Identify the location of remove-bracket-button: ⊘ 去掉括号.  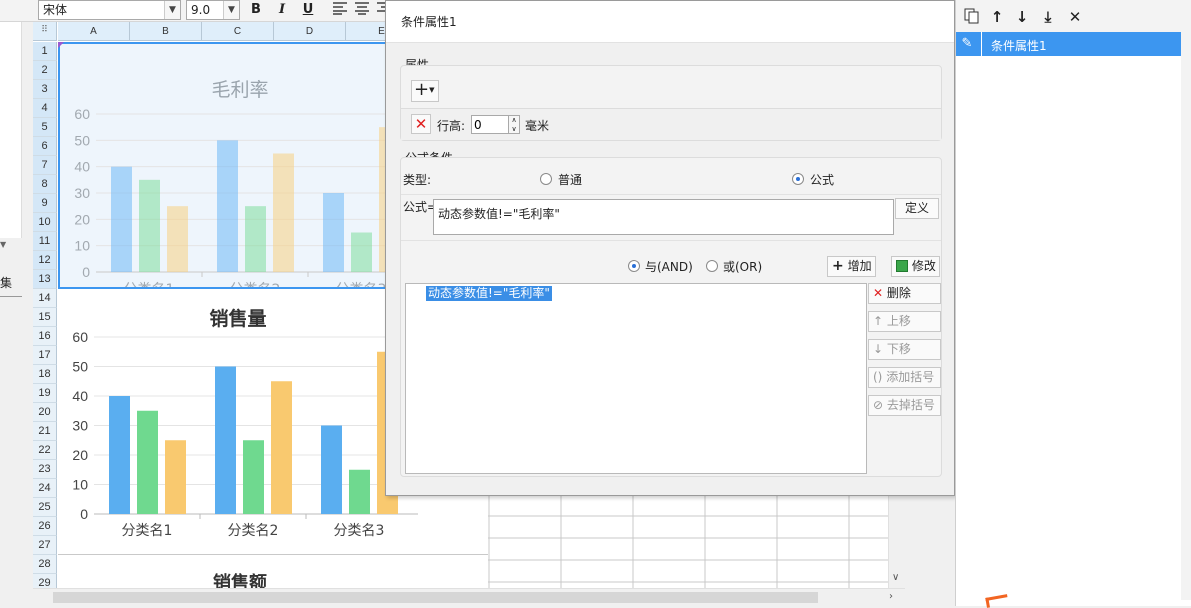
(904, 405).